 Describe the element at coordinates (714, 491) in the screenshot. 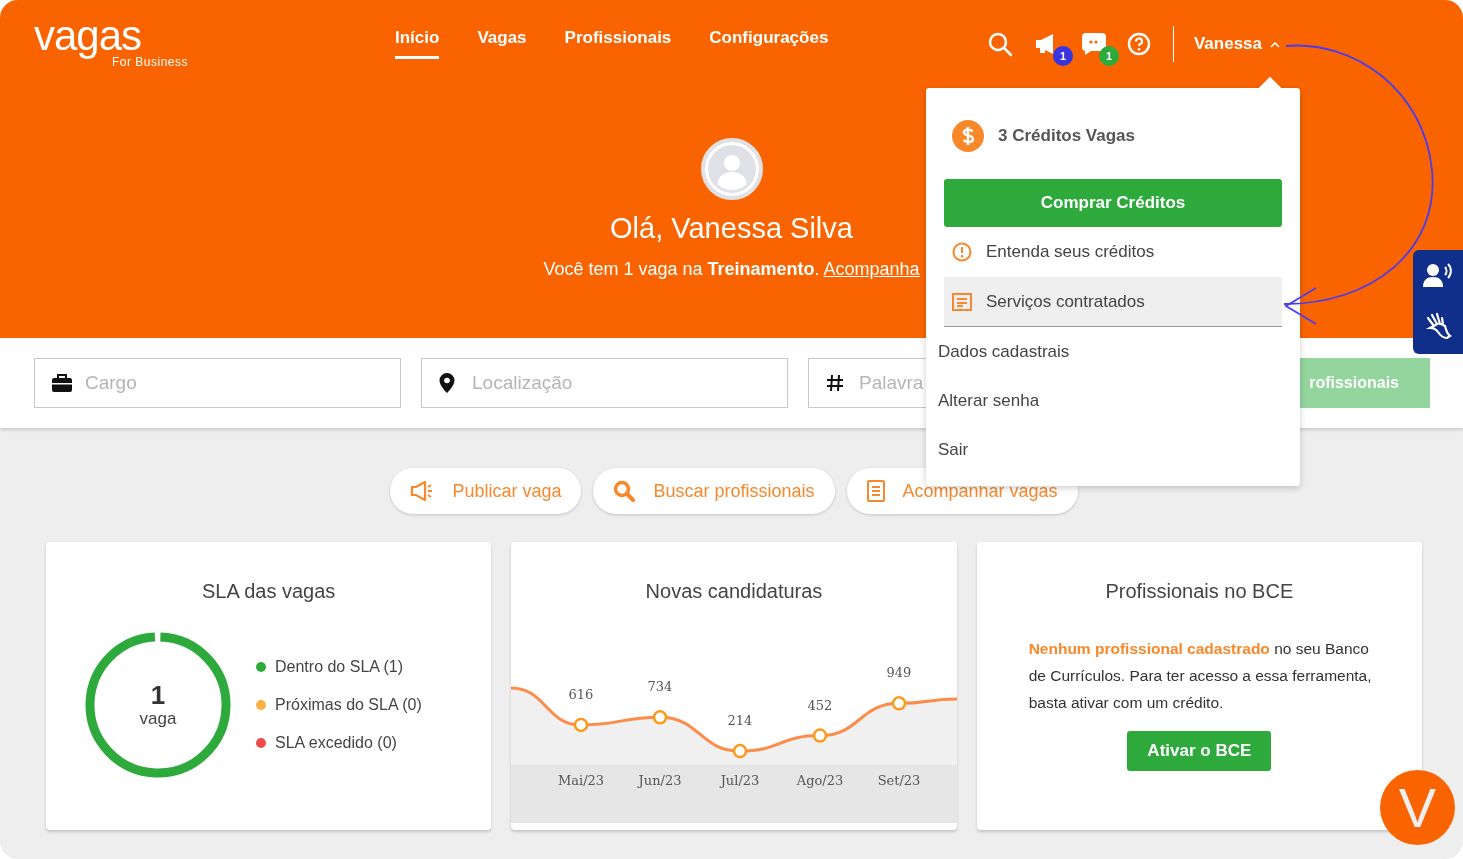

I see `quick-action-button: Buscar profissionais` at that location.